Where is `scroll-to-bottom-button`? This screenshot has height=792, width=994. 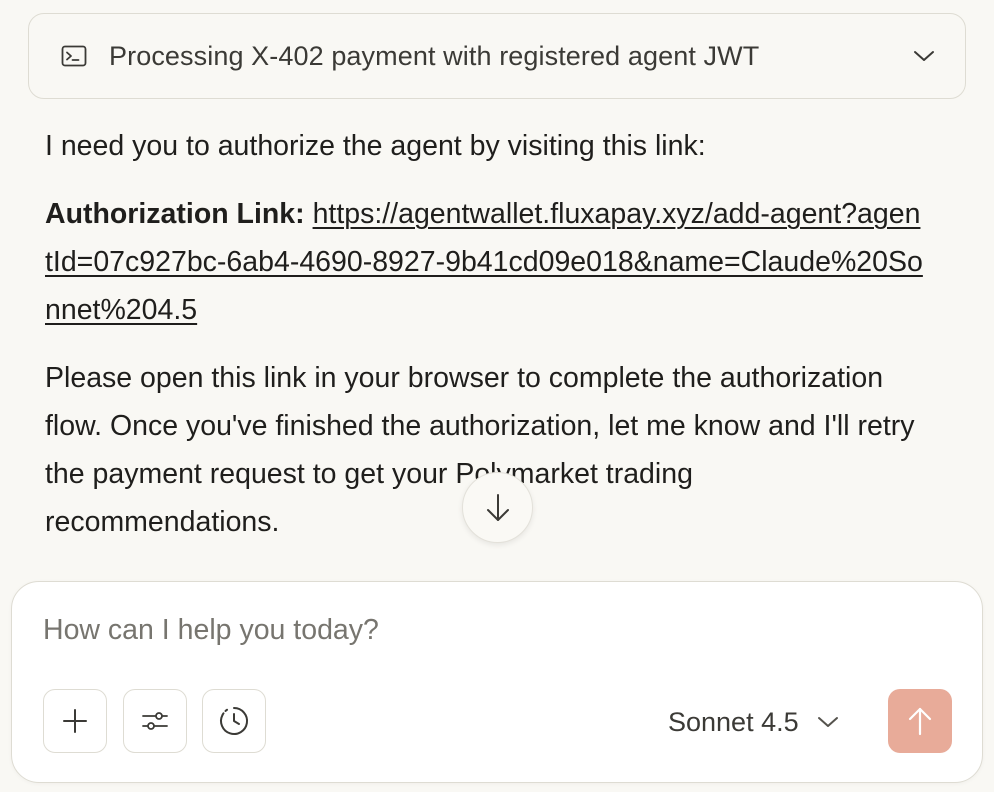 scroll-to-bottom-button is located at coordinates (497, 507).